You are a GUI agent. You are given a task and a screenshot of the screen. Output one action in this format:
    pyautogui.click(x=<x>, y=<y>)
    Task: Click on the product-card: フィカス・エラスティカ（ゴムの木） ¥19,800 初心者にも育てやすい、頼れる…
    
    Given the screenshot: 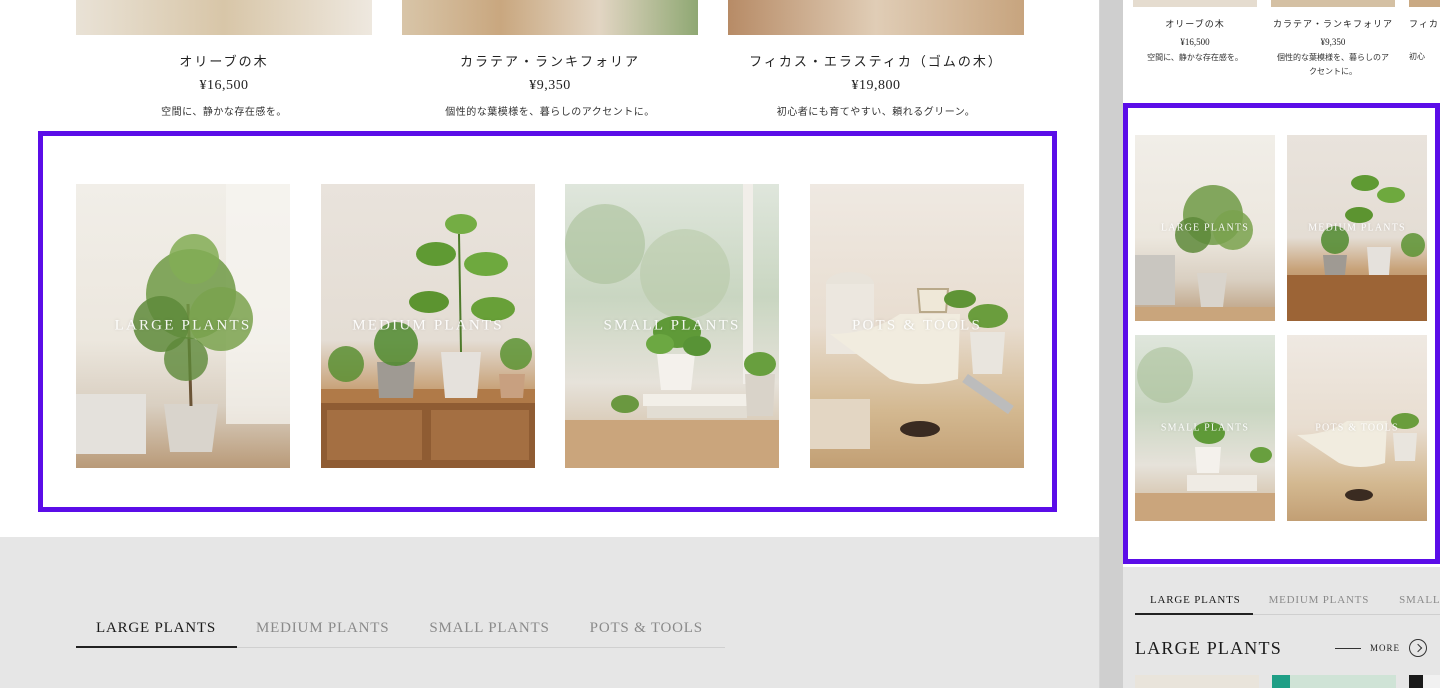 What is the action you would take?
    pyautogui.click(x=876, y=59)
    